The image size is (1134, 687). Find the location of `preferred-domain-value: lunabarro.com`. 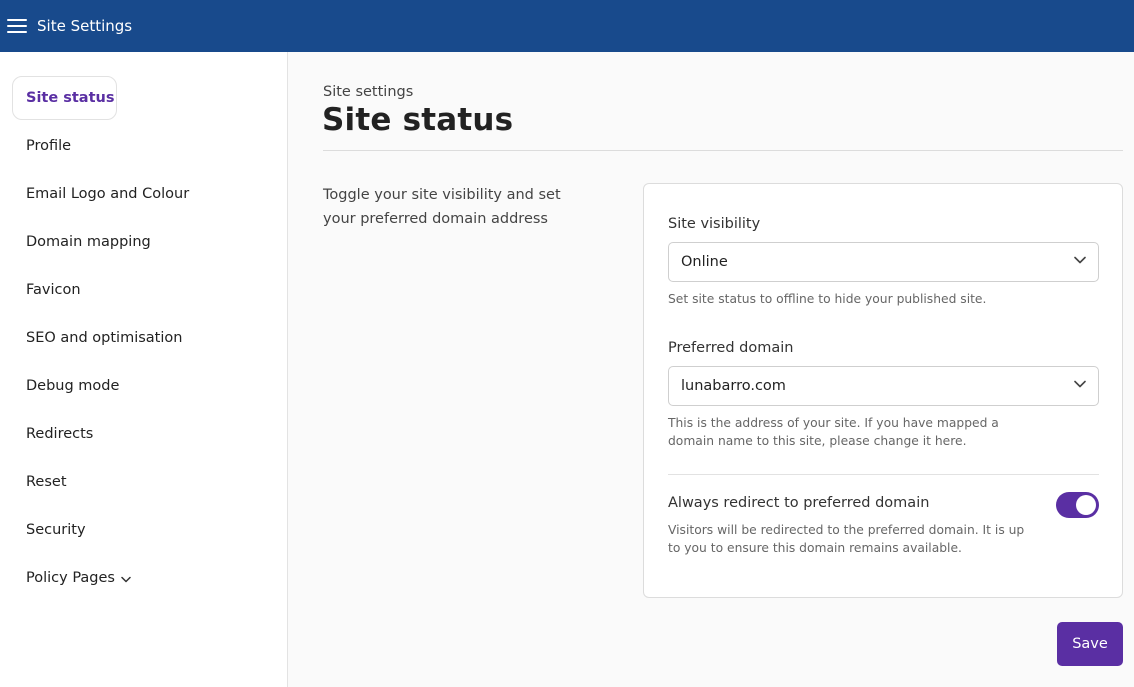

preferred-domain-value: lunabarro.com is located at coordinates (733, 386).